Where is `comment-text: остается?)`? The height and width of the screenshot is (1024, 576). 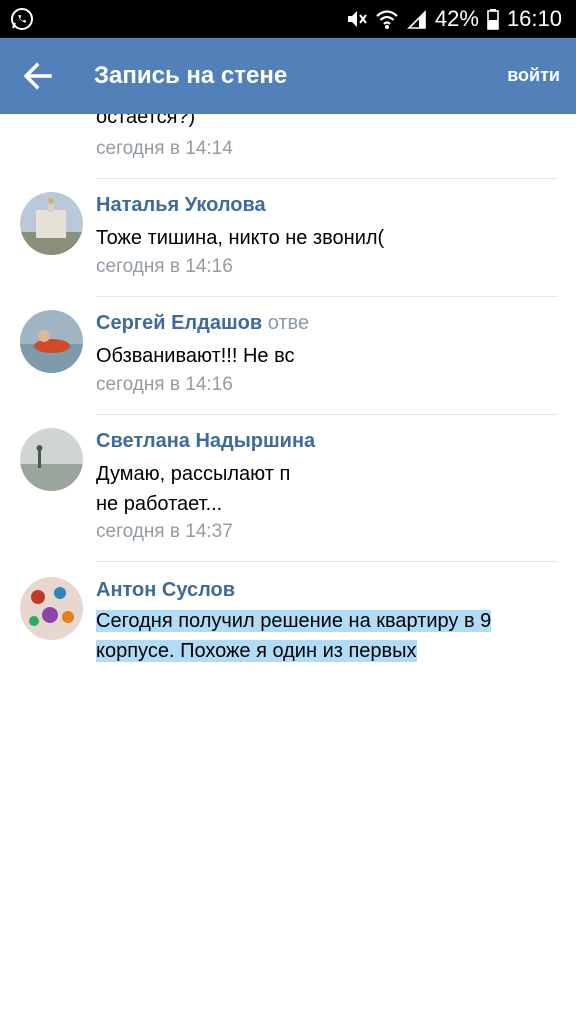 comment-text: остается?) is located at coordinates (146, 121).